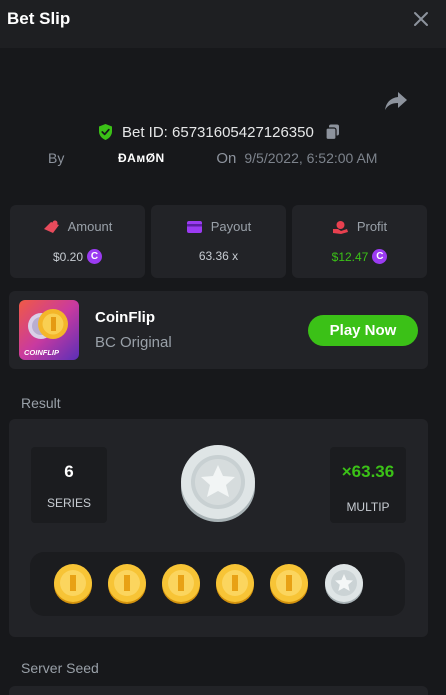 This screenshot has width=446, height=695. I want to click on result-label: Result, so click(41, 403).